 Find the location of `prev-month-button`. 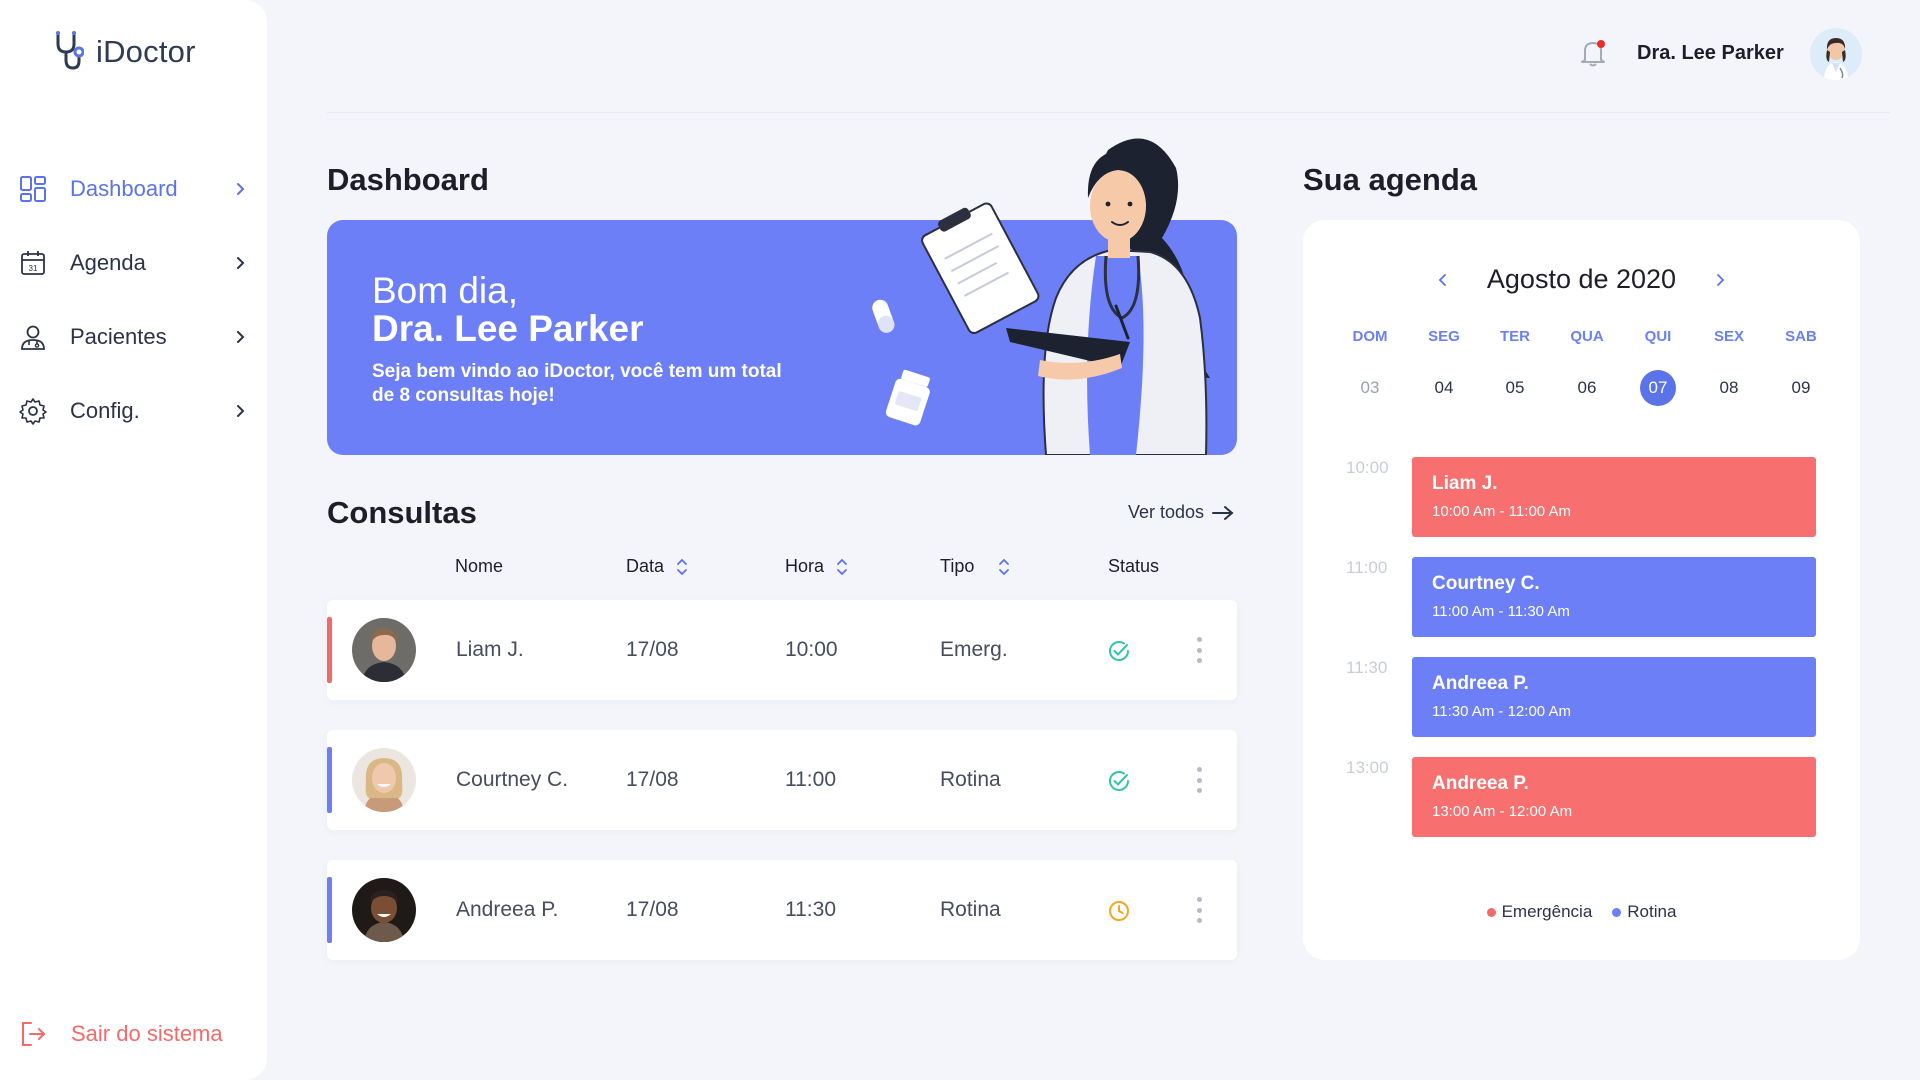

prev-month-button is located at coordinates (1443, 280).